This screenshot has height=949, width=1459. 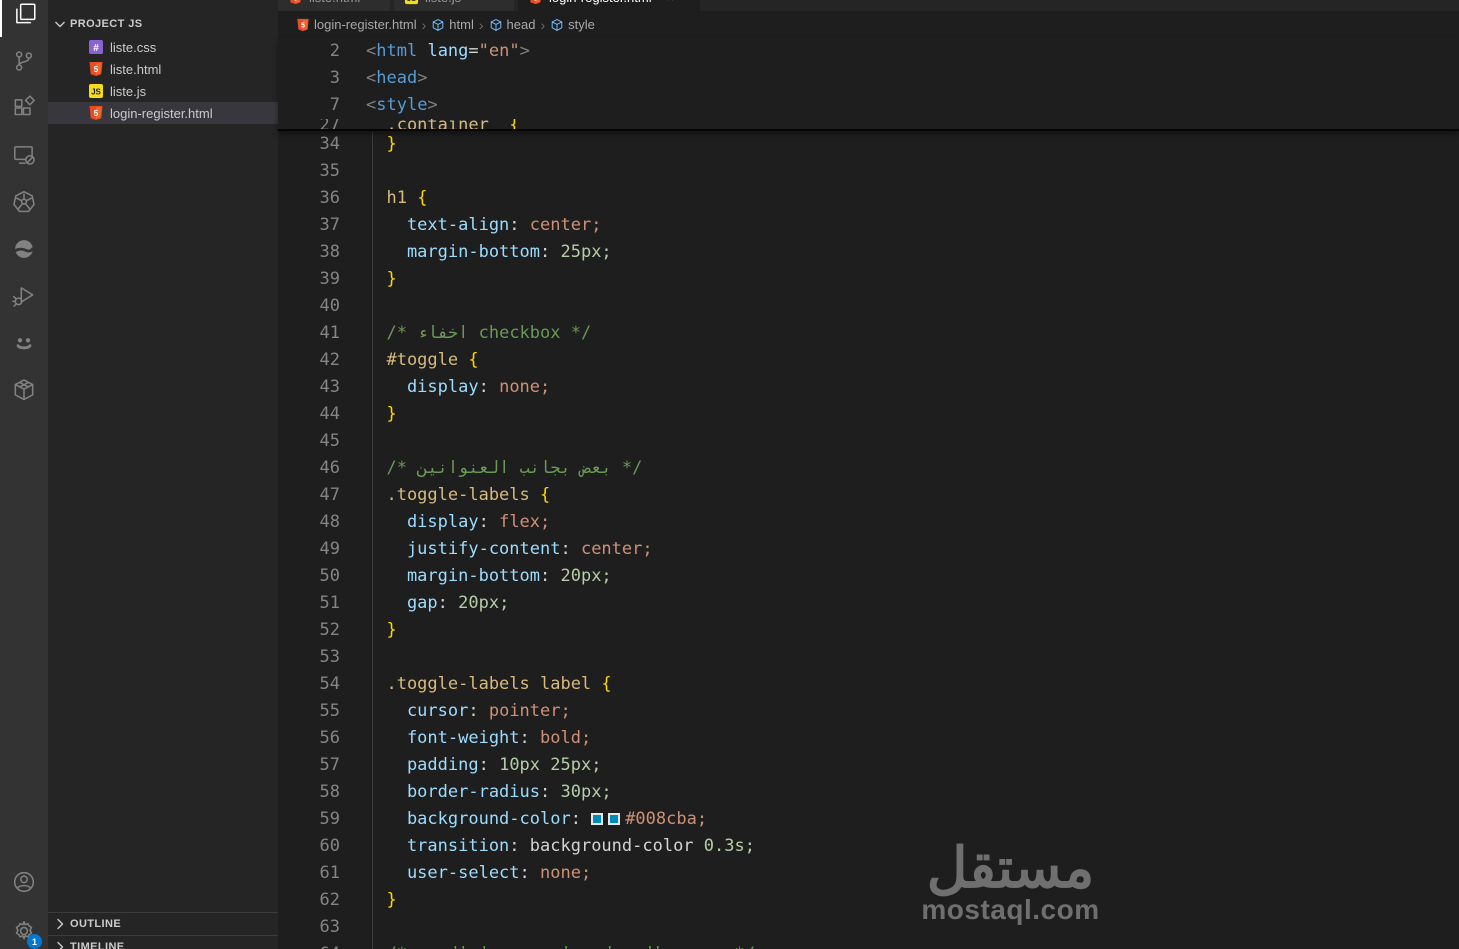 What do you see at coordinates (24, 389) in the screenshot?
I see `containers-icon` at bounding box center [24, 389].